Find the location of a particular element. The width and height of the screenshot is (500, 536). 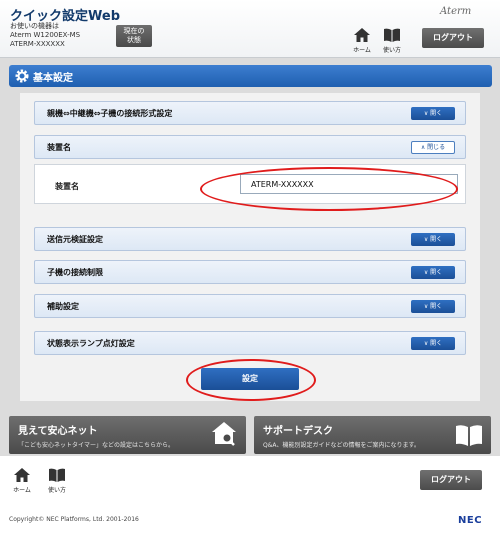

accordion-title: 補助設定 is located at coordinates (63, 306).